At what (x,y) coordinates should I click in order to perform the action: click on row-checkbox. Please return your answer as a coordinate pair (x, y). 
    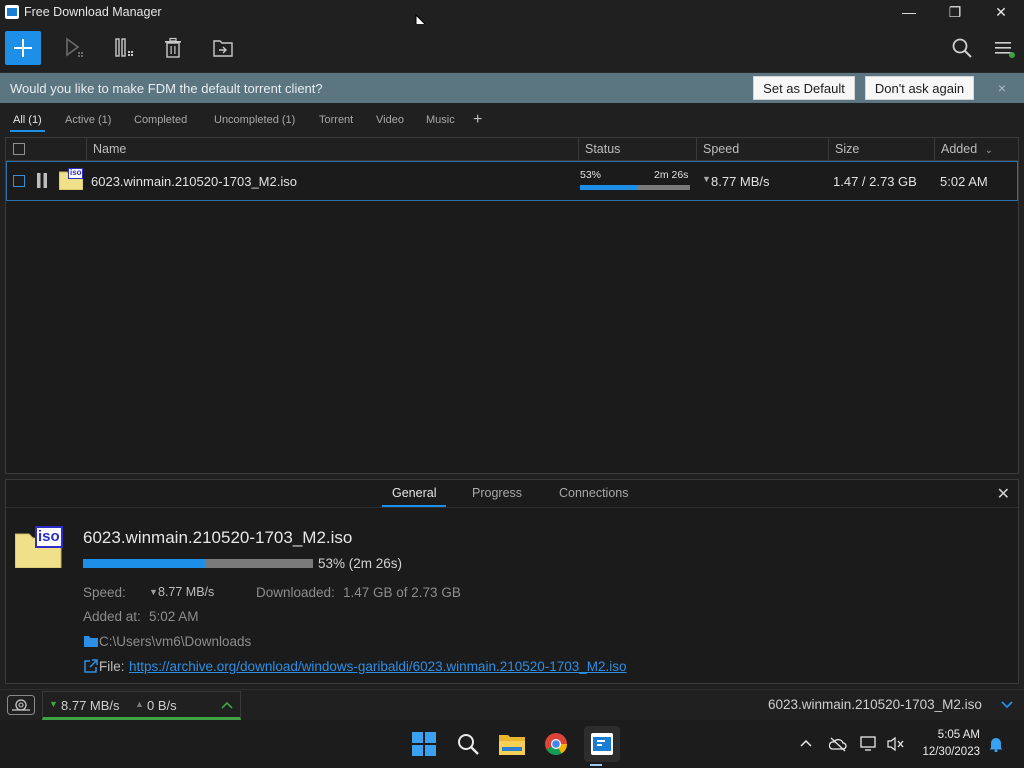
    Looking at the image, I should click on (19, 181).